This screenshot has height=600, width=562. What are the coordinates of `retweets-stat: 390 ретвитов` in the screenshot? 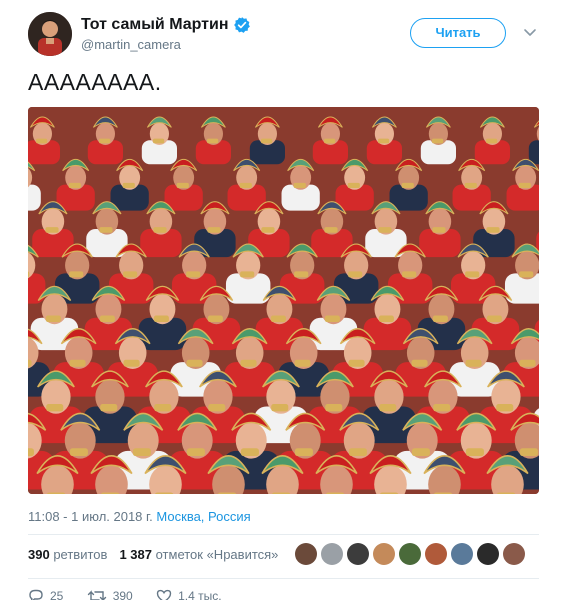 It's located at (67, 554).